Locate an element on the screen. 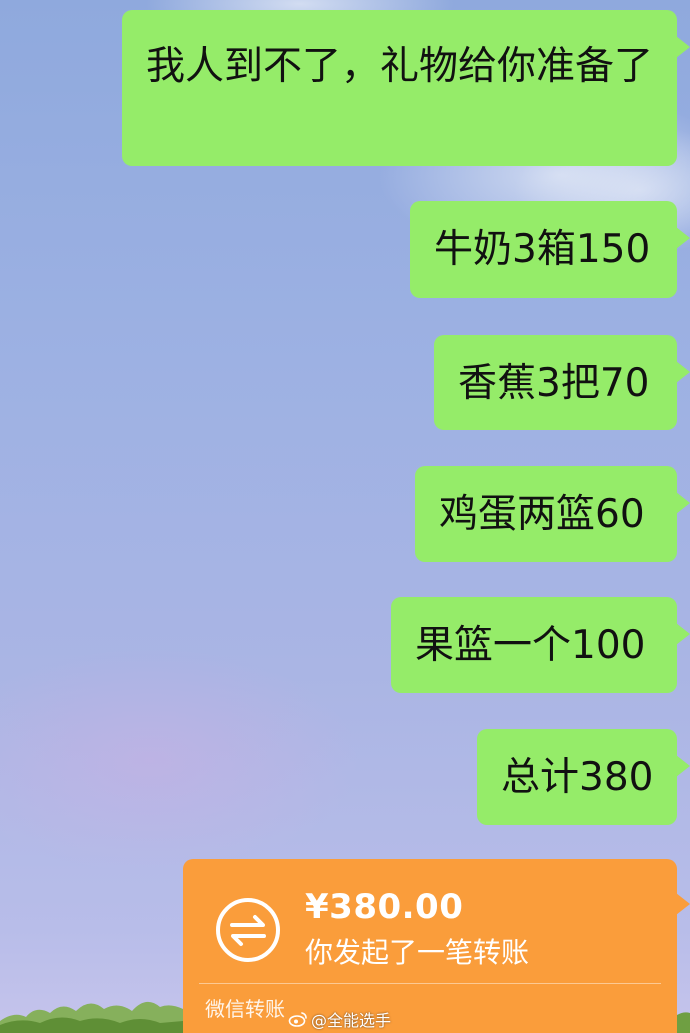  transfer-amount: ¥380.00 is located at coordinates (384, 907).